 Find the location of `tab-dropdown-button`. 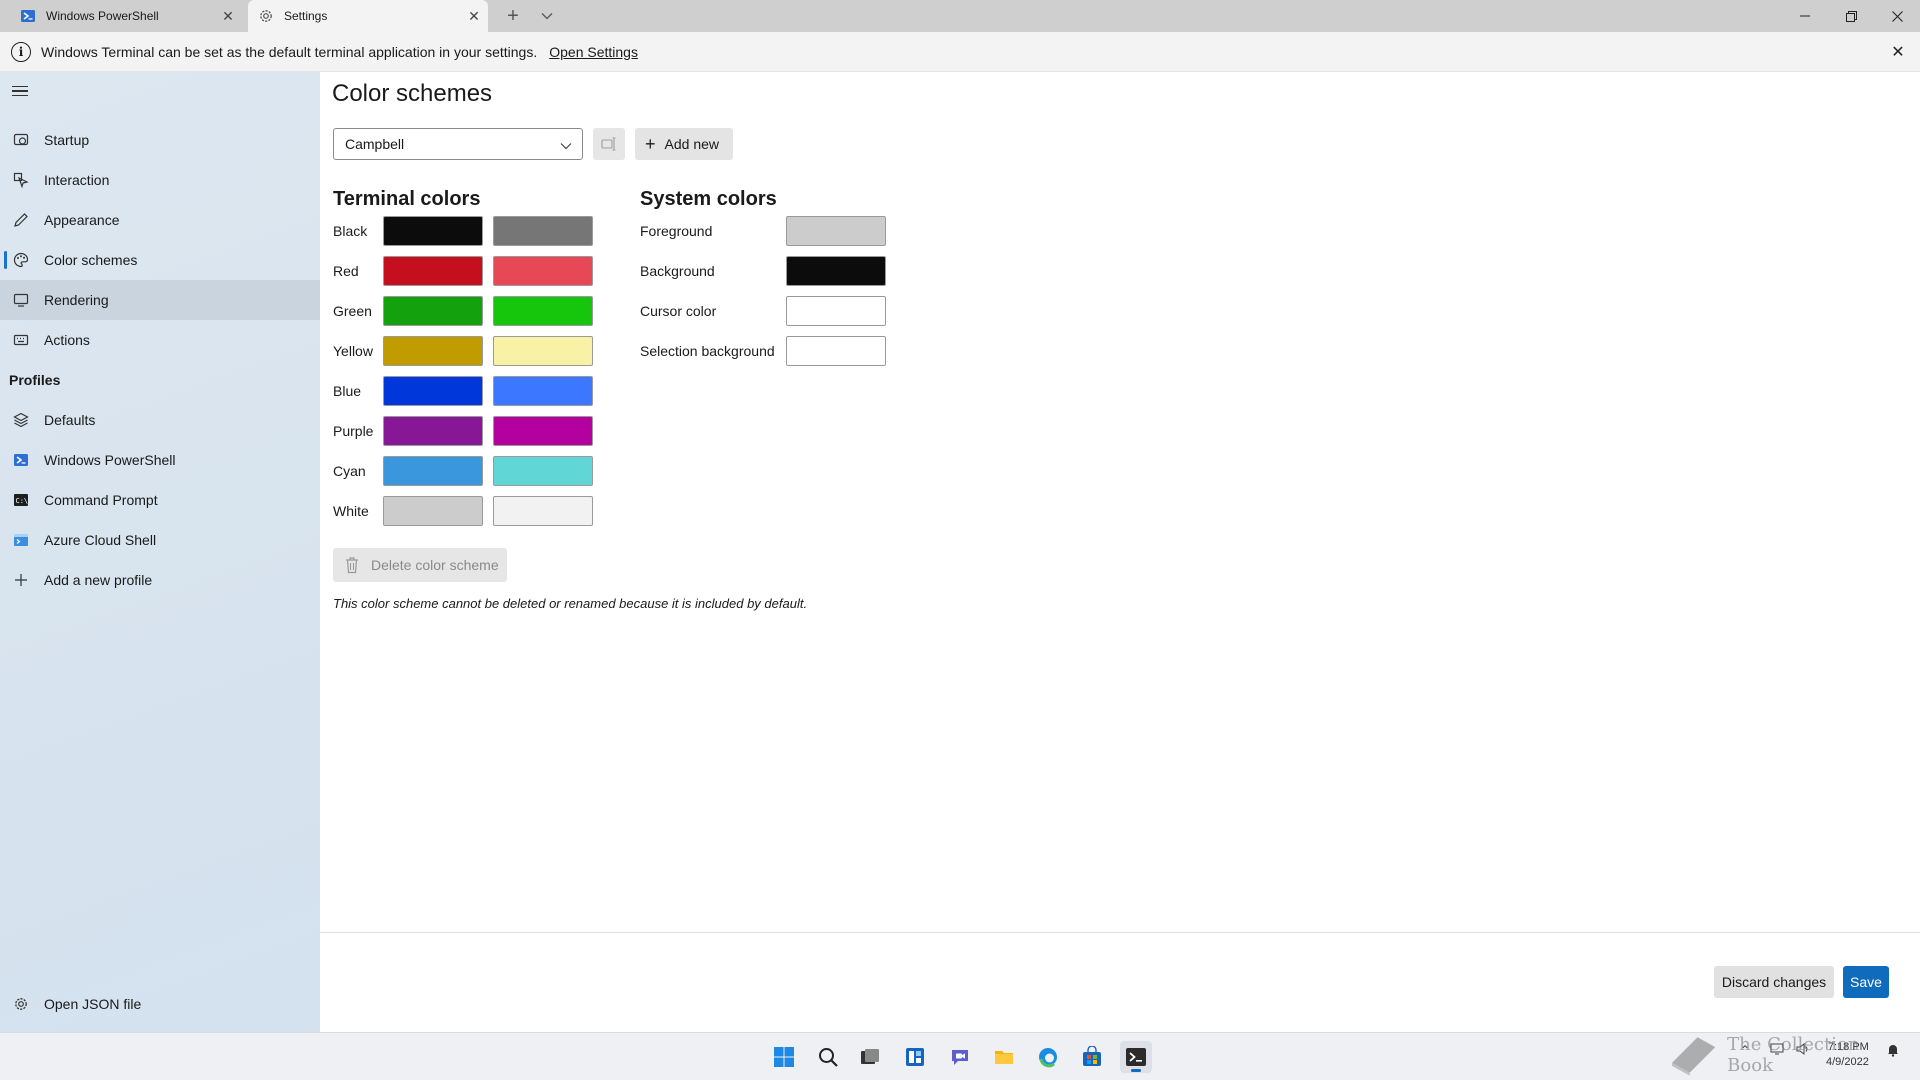

tab-dropdown-button is located at coordinates (547, 16).